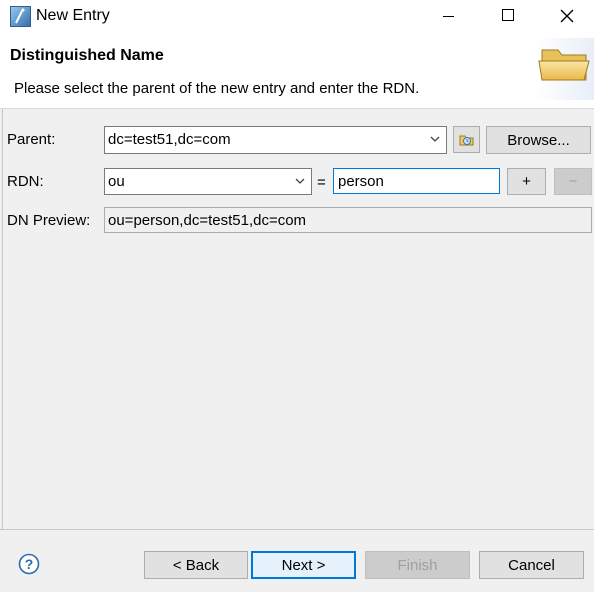 The height and width of the screenshot is (592, 594). Describe the element at coordinates (416, 181) in the screenshot. I see `rdn-value-input` at that location.